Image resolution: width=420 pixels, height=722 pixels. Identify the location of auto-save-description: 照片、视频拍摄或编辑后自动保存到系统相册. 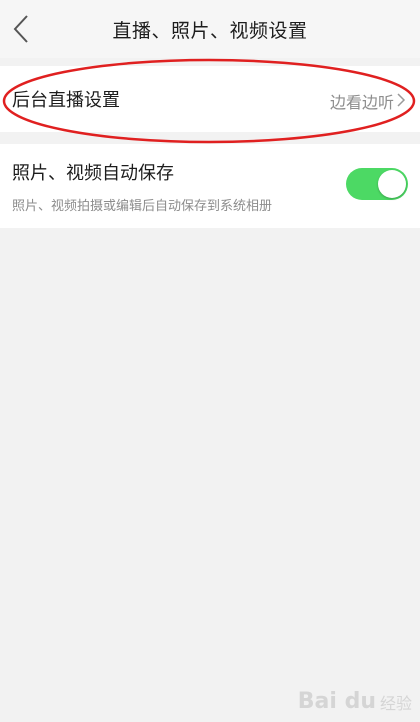
(142, 206).